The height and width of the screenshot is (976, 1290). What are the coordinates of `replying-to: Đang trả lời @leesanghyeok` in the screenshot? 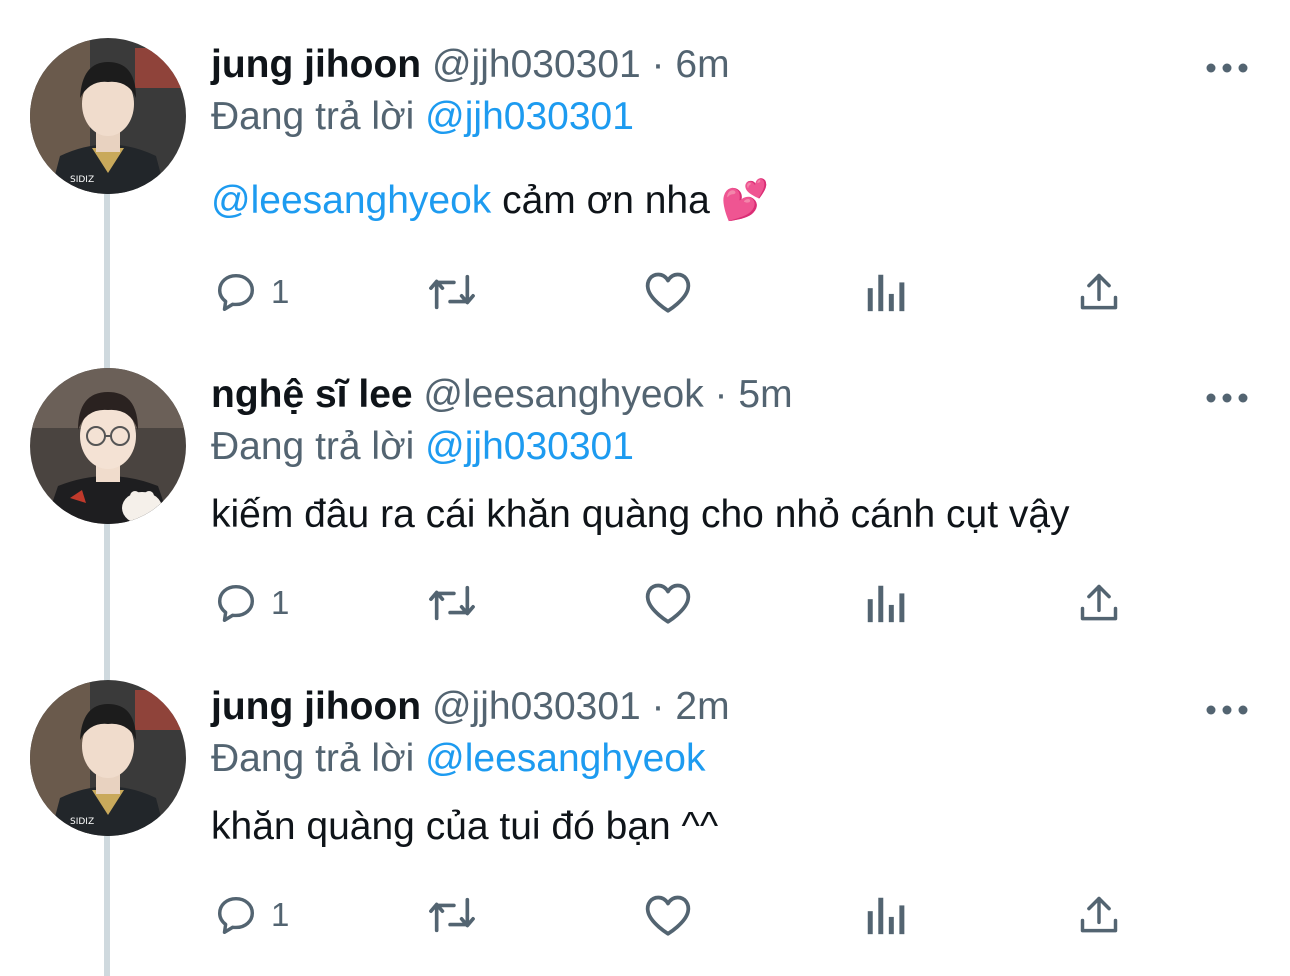 It's located at (458, 759).